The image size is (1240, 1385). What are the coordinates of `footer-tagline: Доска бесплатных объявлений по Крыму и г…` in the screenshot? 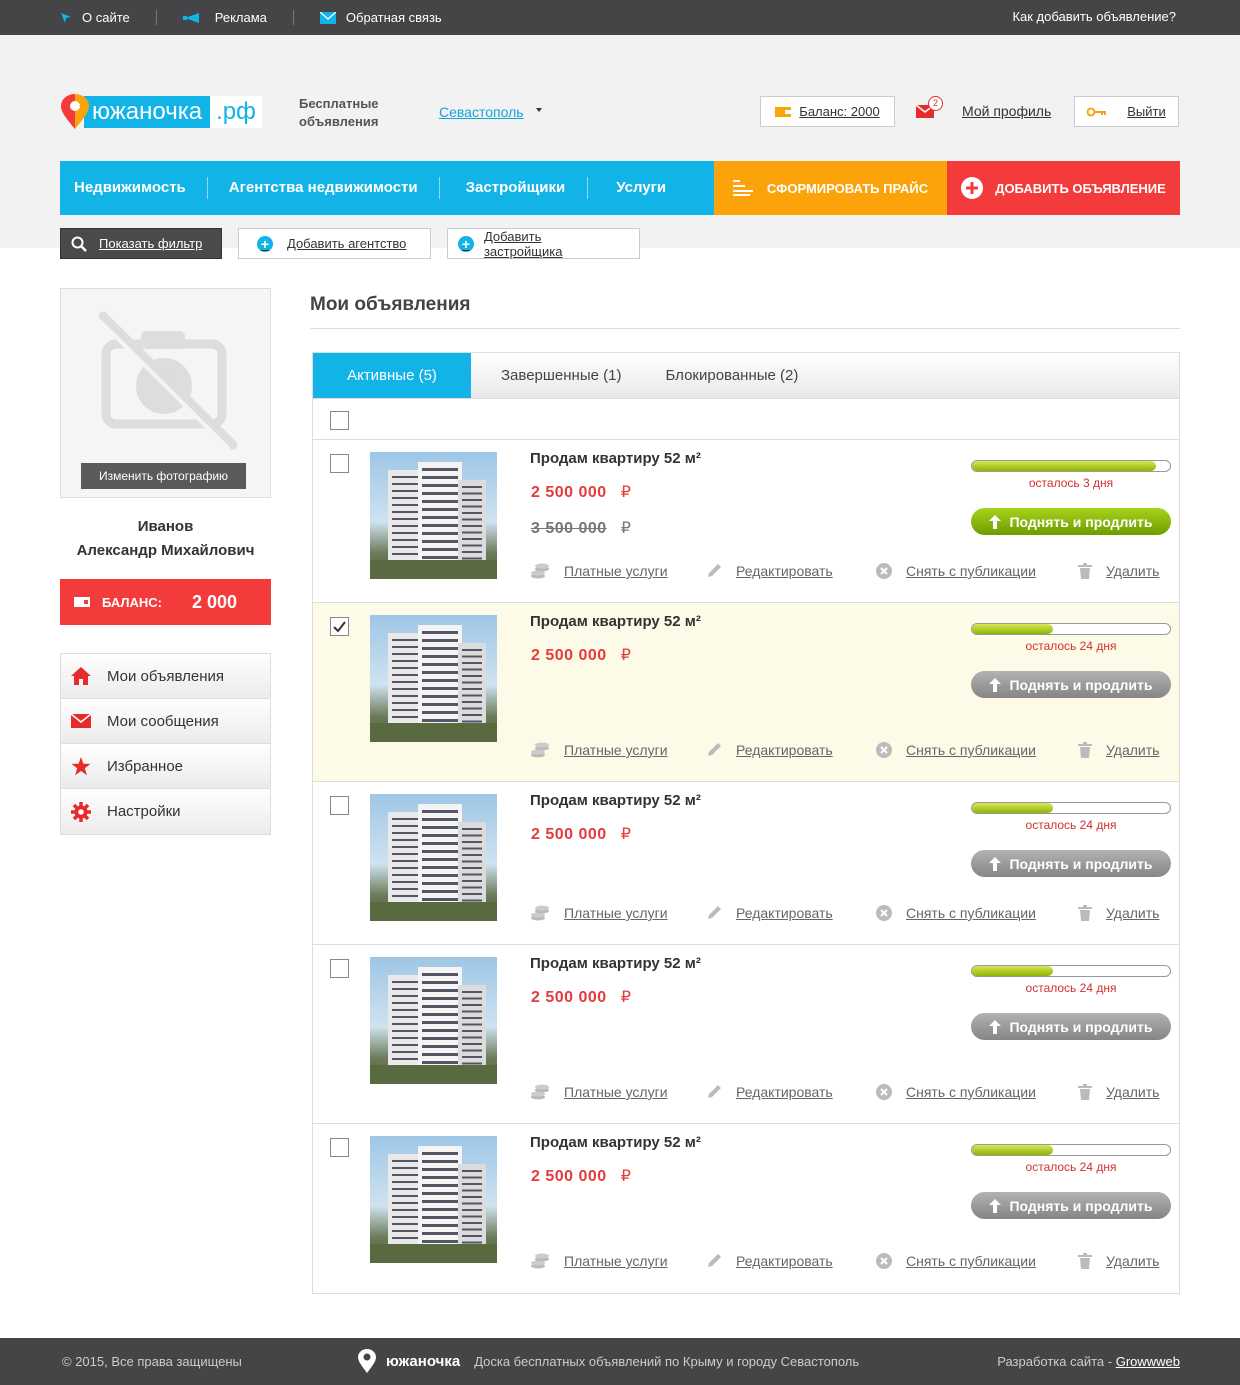 It's located at (667, 1361).